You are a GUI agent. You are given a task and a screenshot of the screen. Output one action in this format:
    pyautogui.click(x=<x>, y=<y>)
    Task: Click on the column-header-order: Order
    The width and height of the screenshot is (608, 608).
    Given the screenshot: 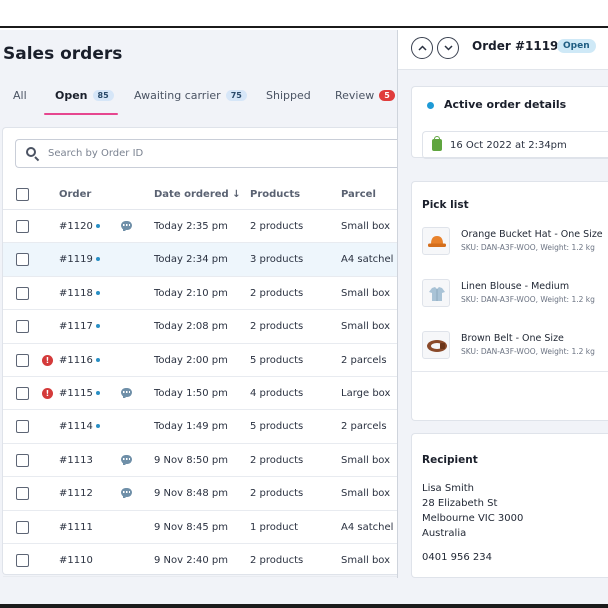 What is the action you would take?
    pyautogui.click(x=75, y=194)
    